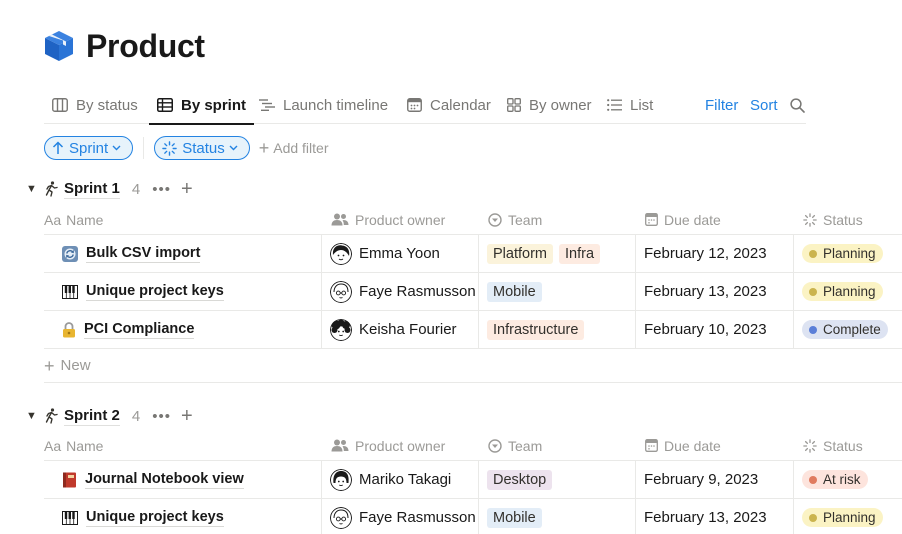 The height and width of the screenshot is (534, 902). I want to click on tab-by-status: By status, so click(95, 105).